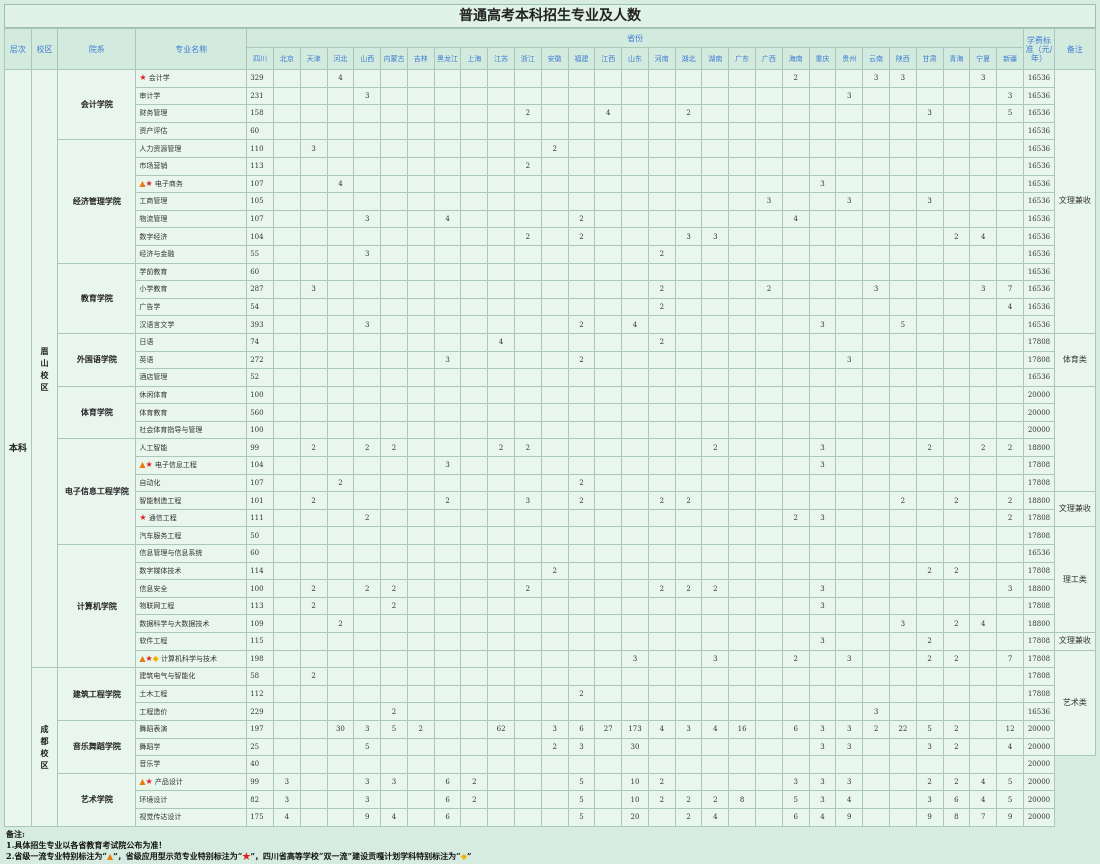  I want to click on major-name: 会计学, so click(159, 78).